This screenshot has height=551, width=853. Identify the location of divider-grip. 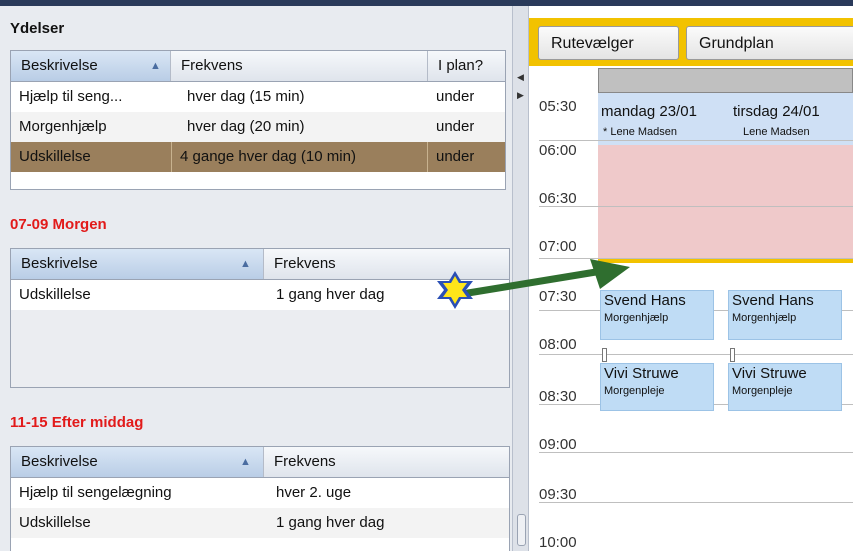
(521, 530).